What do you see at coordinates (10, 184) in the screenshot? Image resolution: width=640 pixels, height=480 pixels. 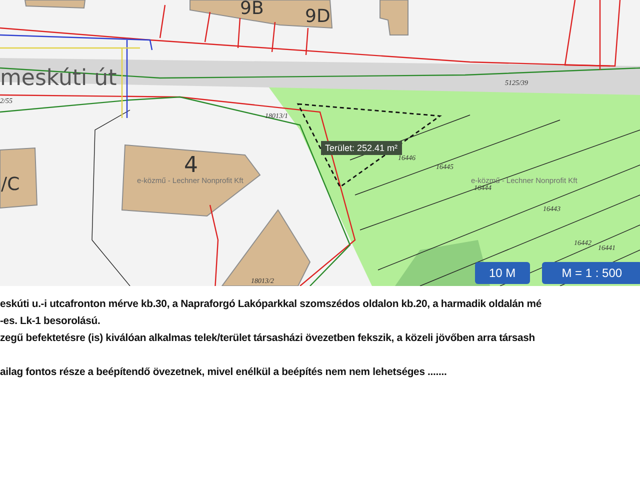 I see `house-number: /C` at bounding box center [10, 184].